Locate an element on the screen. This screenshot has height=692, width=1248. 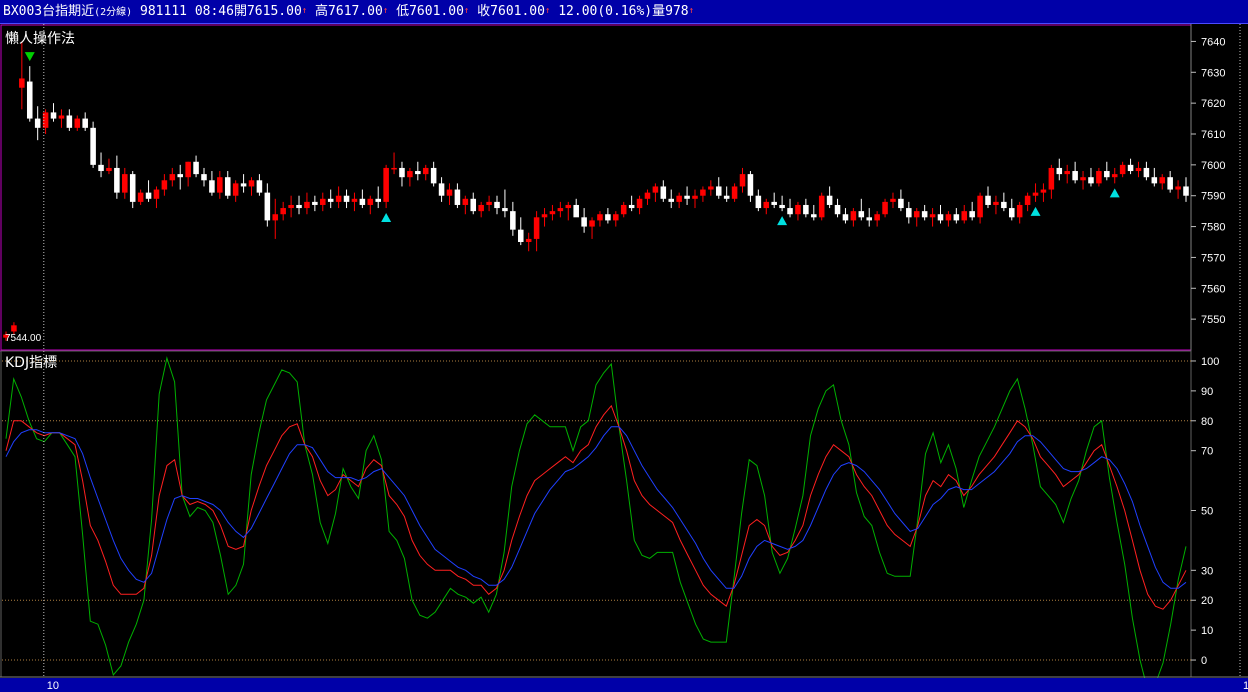
close-value: 7601.00 is located at coordinates (517, 11).